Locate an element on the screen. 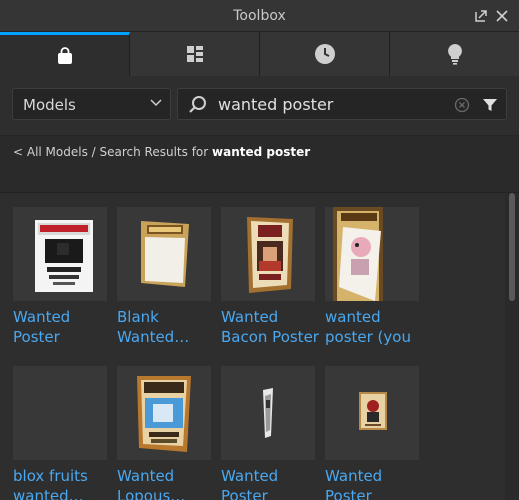 Image resolution: width=519 pixels, height=500 pixels. grid-icon is located at coordinates (194, 54).